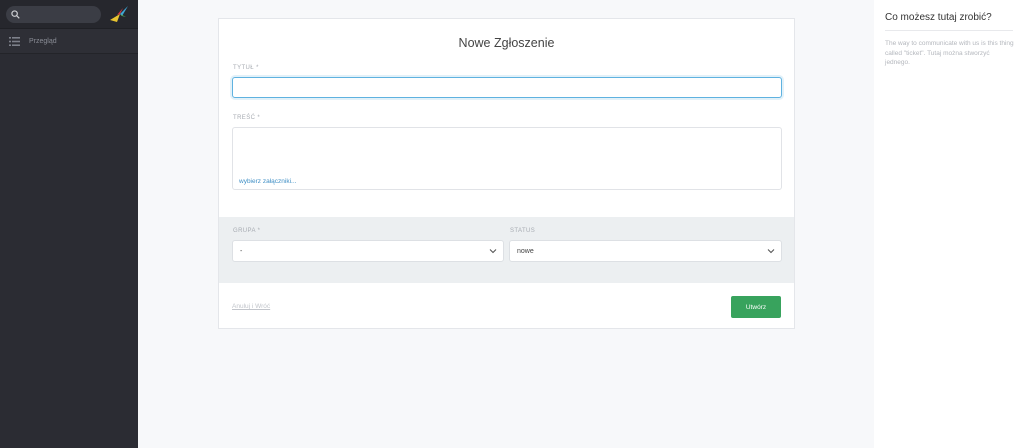 This screenshot has width=1024, height=448. Describe the element at coordinates (523, 231) in the screenshot. I see `status-field-label: STATUS` at that location.